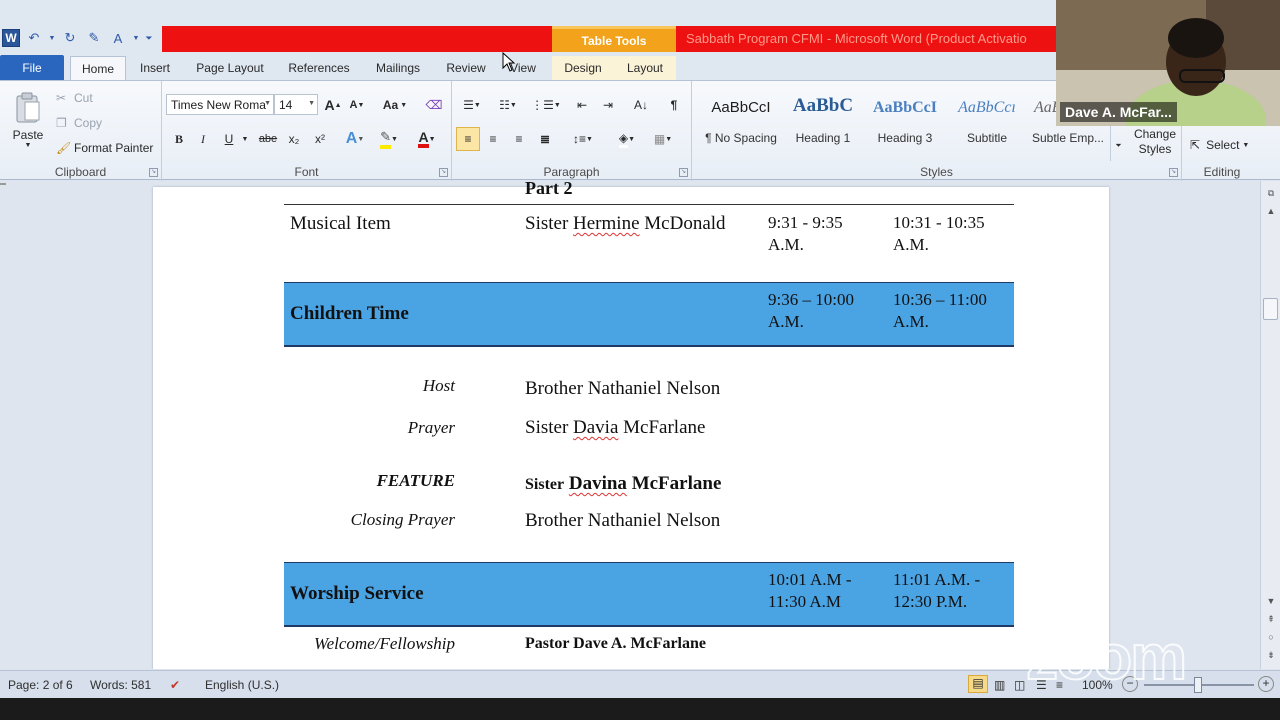 The width and height of the screenshot is (1280, 720). I want to click on font-color-button: A ▼, so click(427, 139).